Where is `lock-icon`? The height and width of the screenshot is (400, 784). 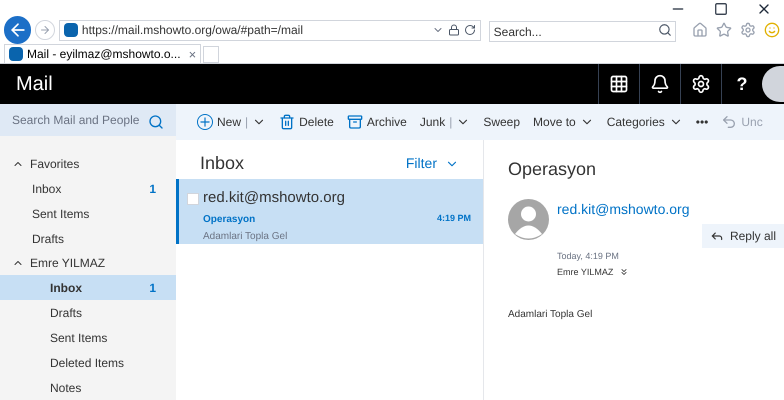
lock-icon is located at coordinates (454, 30).